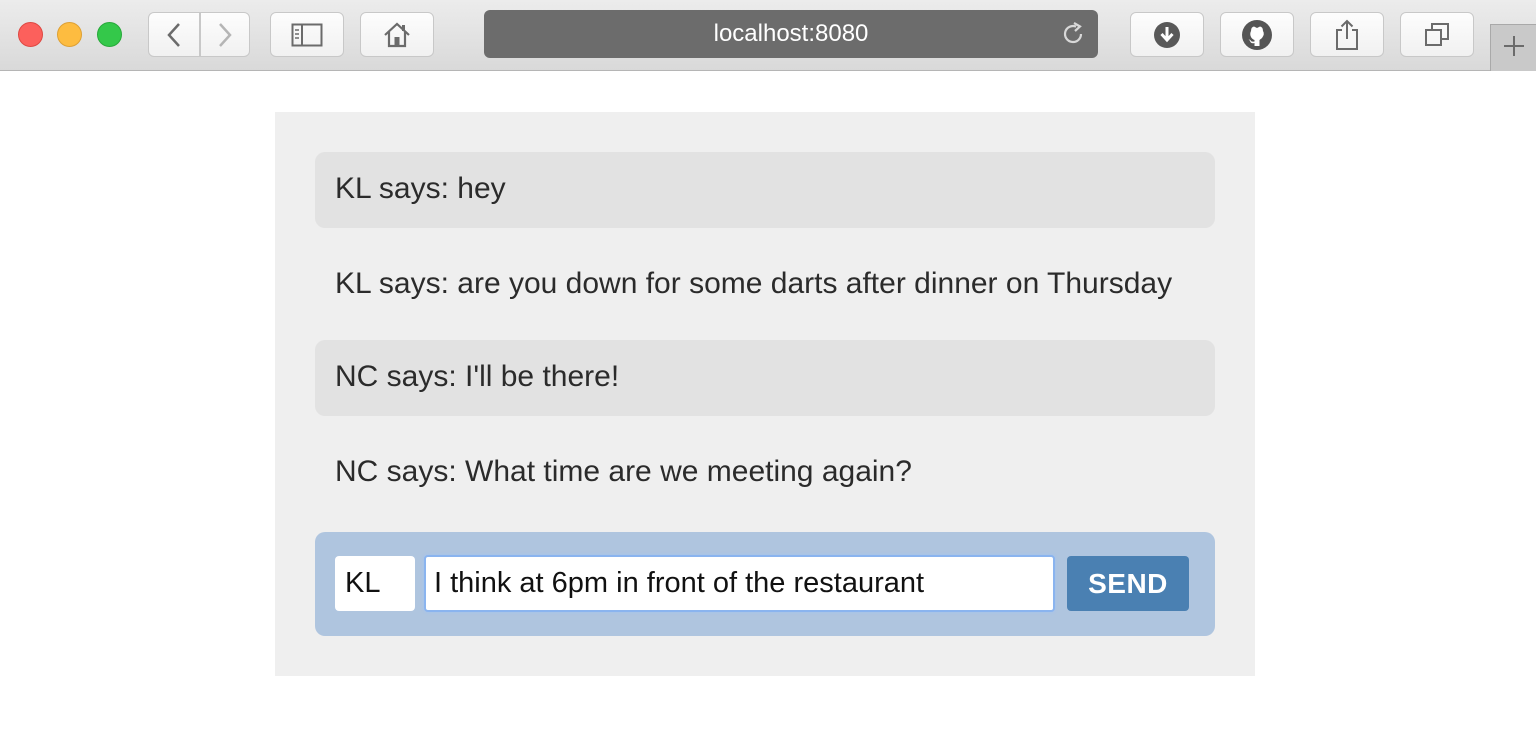 The height and width of the screenshot is (738, 1536). I want to click on share-icon, so click(1347, 35).